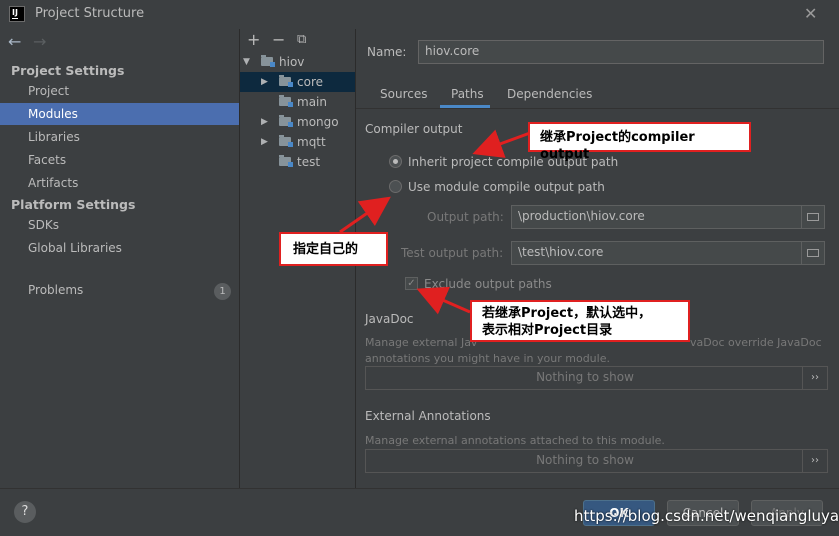  What do you see at coordinates (810, 13) in the screenshot?
I see `close-icon: ✕` at bounding box center [810, 13].